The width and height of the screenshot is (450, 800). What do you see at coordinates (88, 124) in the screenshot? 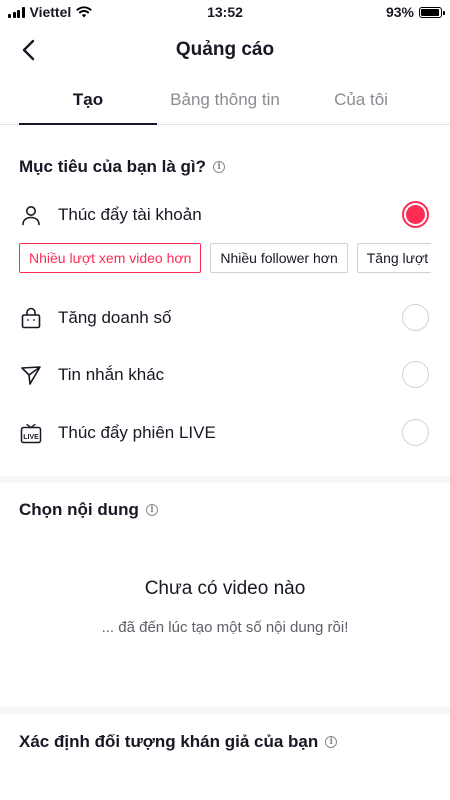
I see `tab-indicator` at bounding box center [88, 124].